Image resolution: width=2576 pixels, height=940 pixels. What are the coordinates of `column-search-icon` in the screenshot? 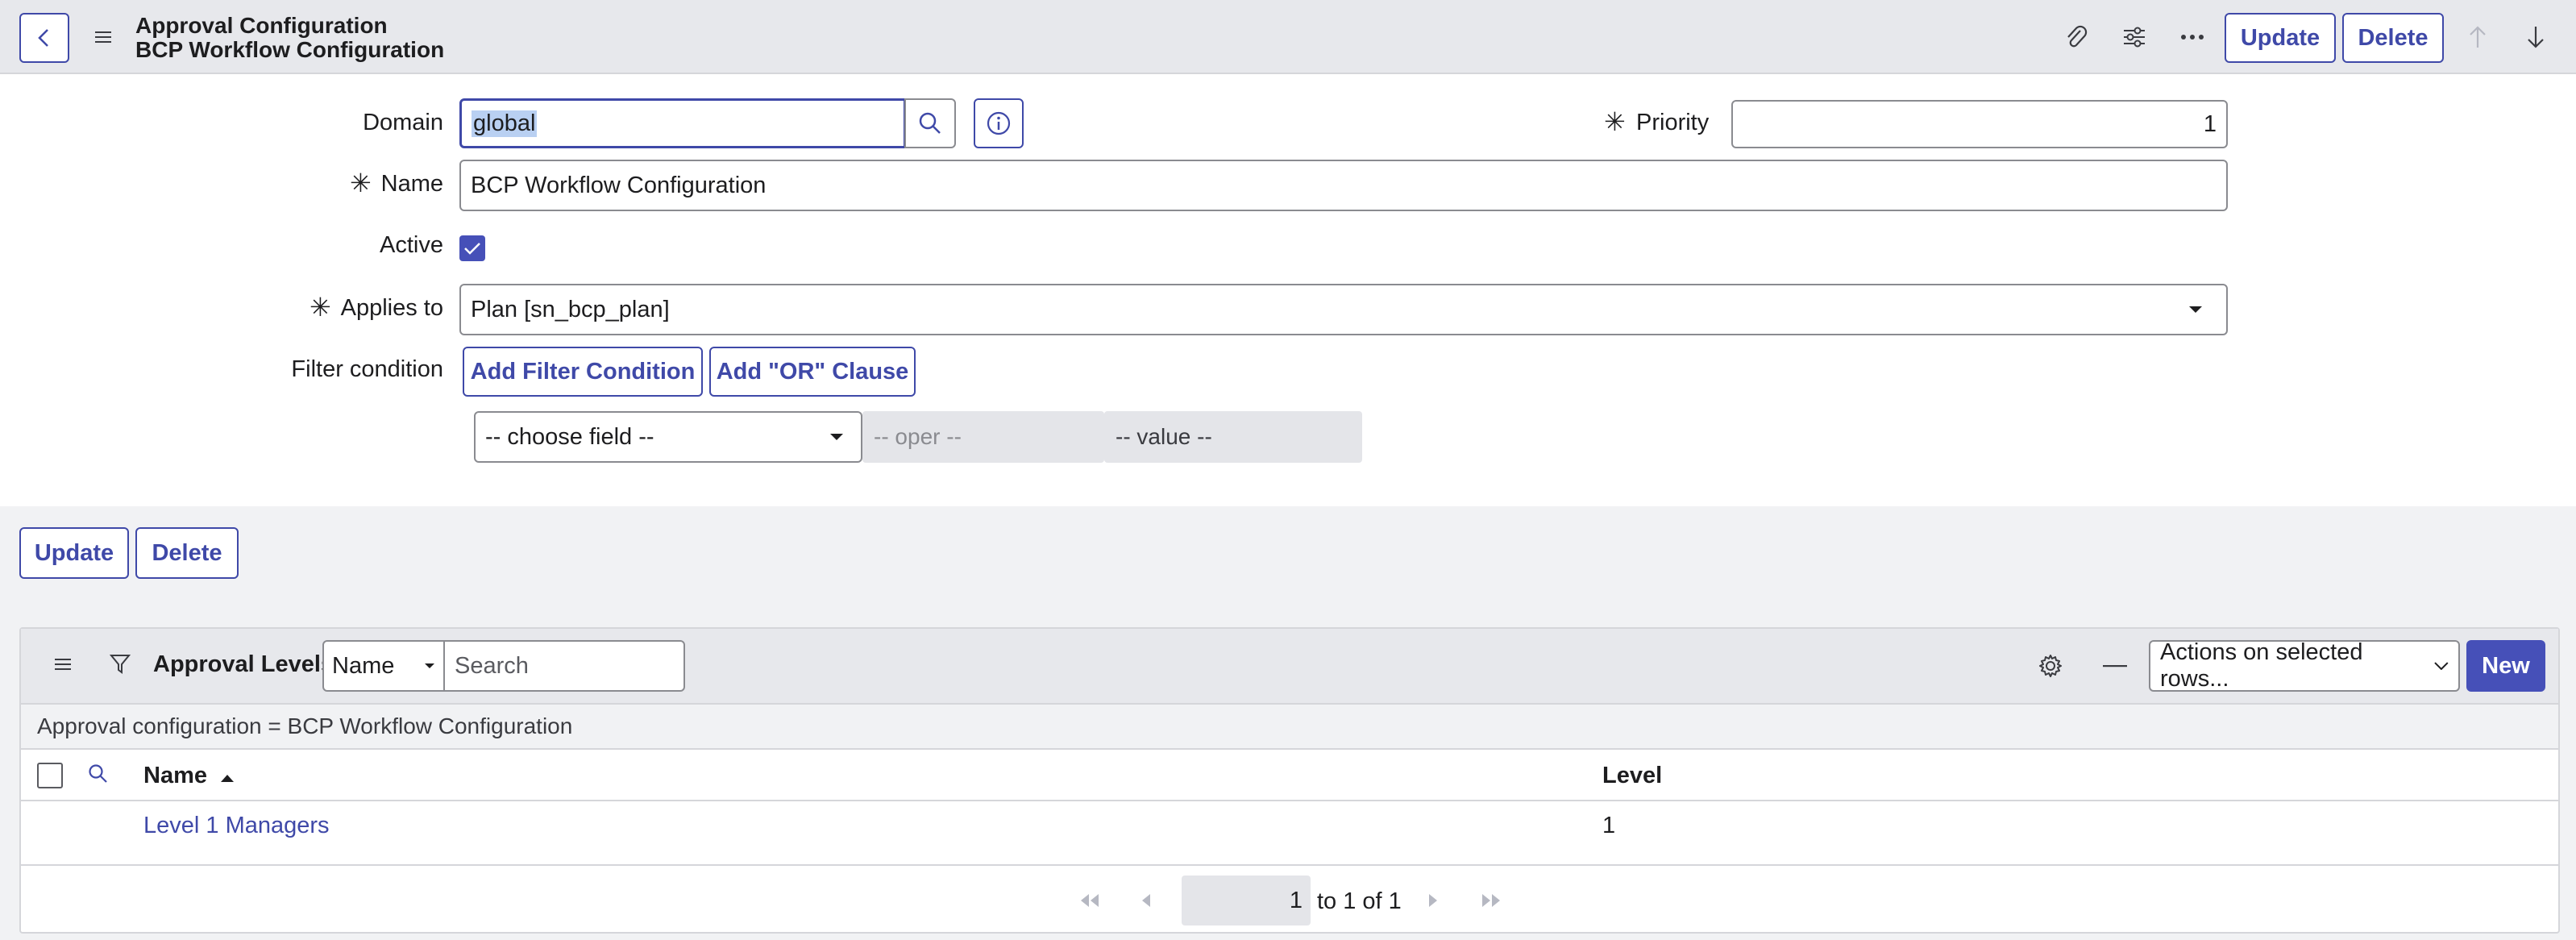 It's located at (98, 774).